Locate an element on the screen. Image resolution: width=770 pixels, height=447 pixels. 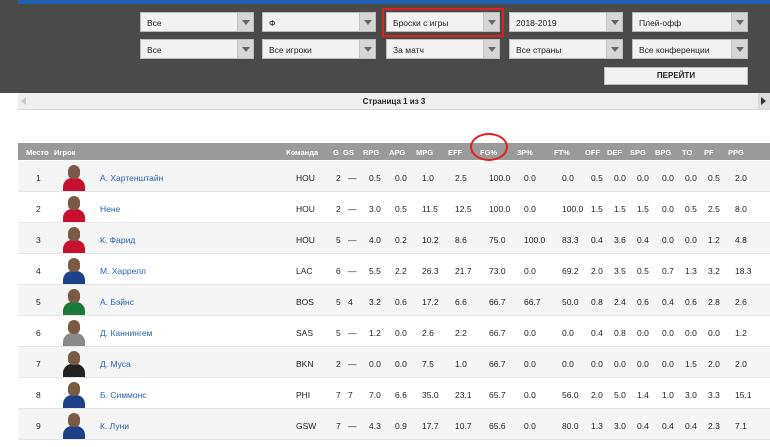
cell-spg: 0.0 is located at coordinates (643, 333).